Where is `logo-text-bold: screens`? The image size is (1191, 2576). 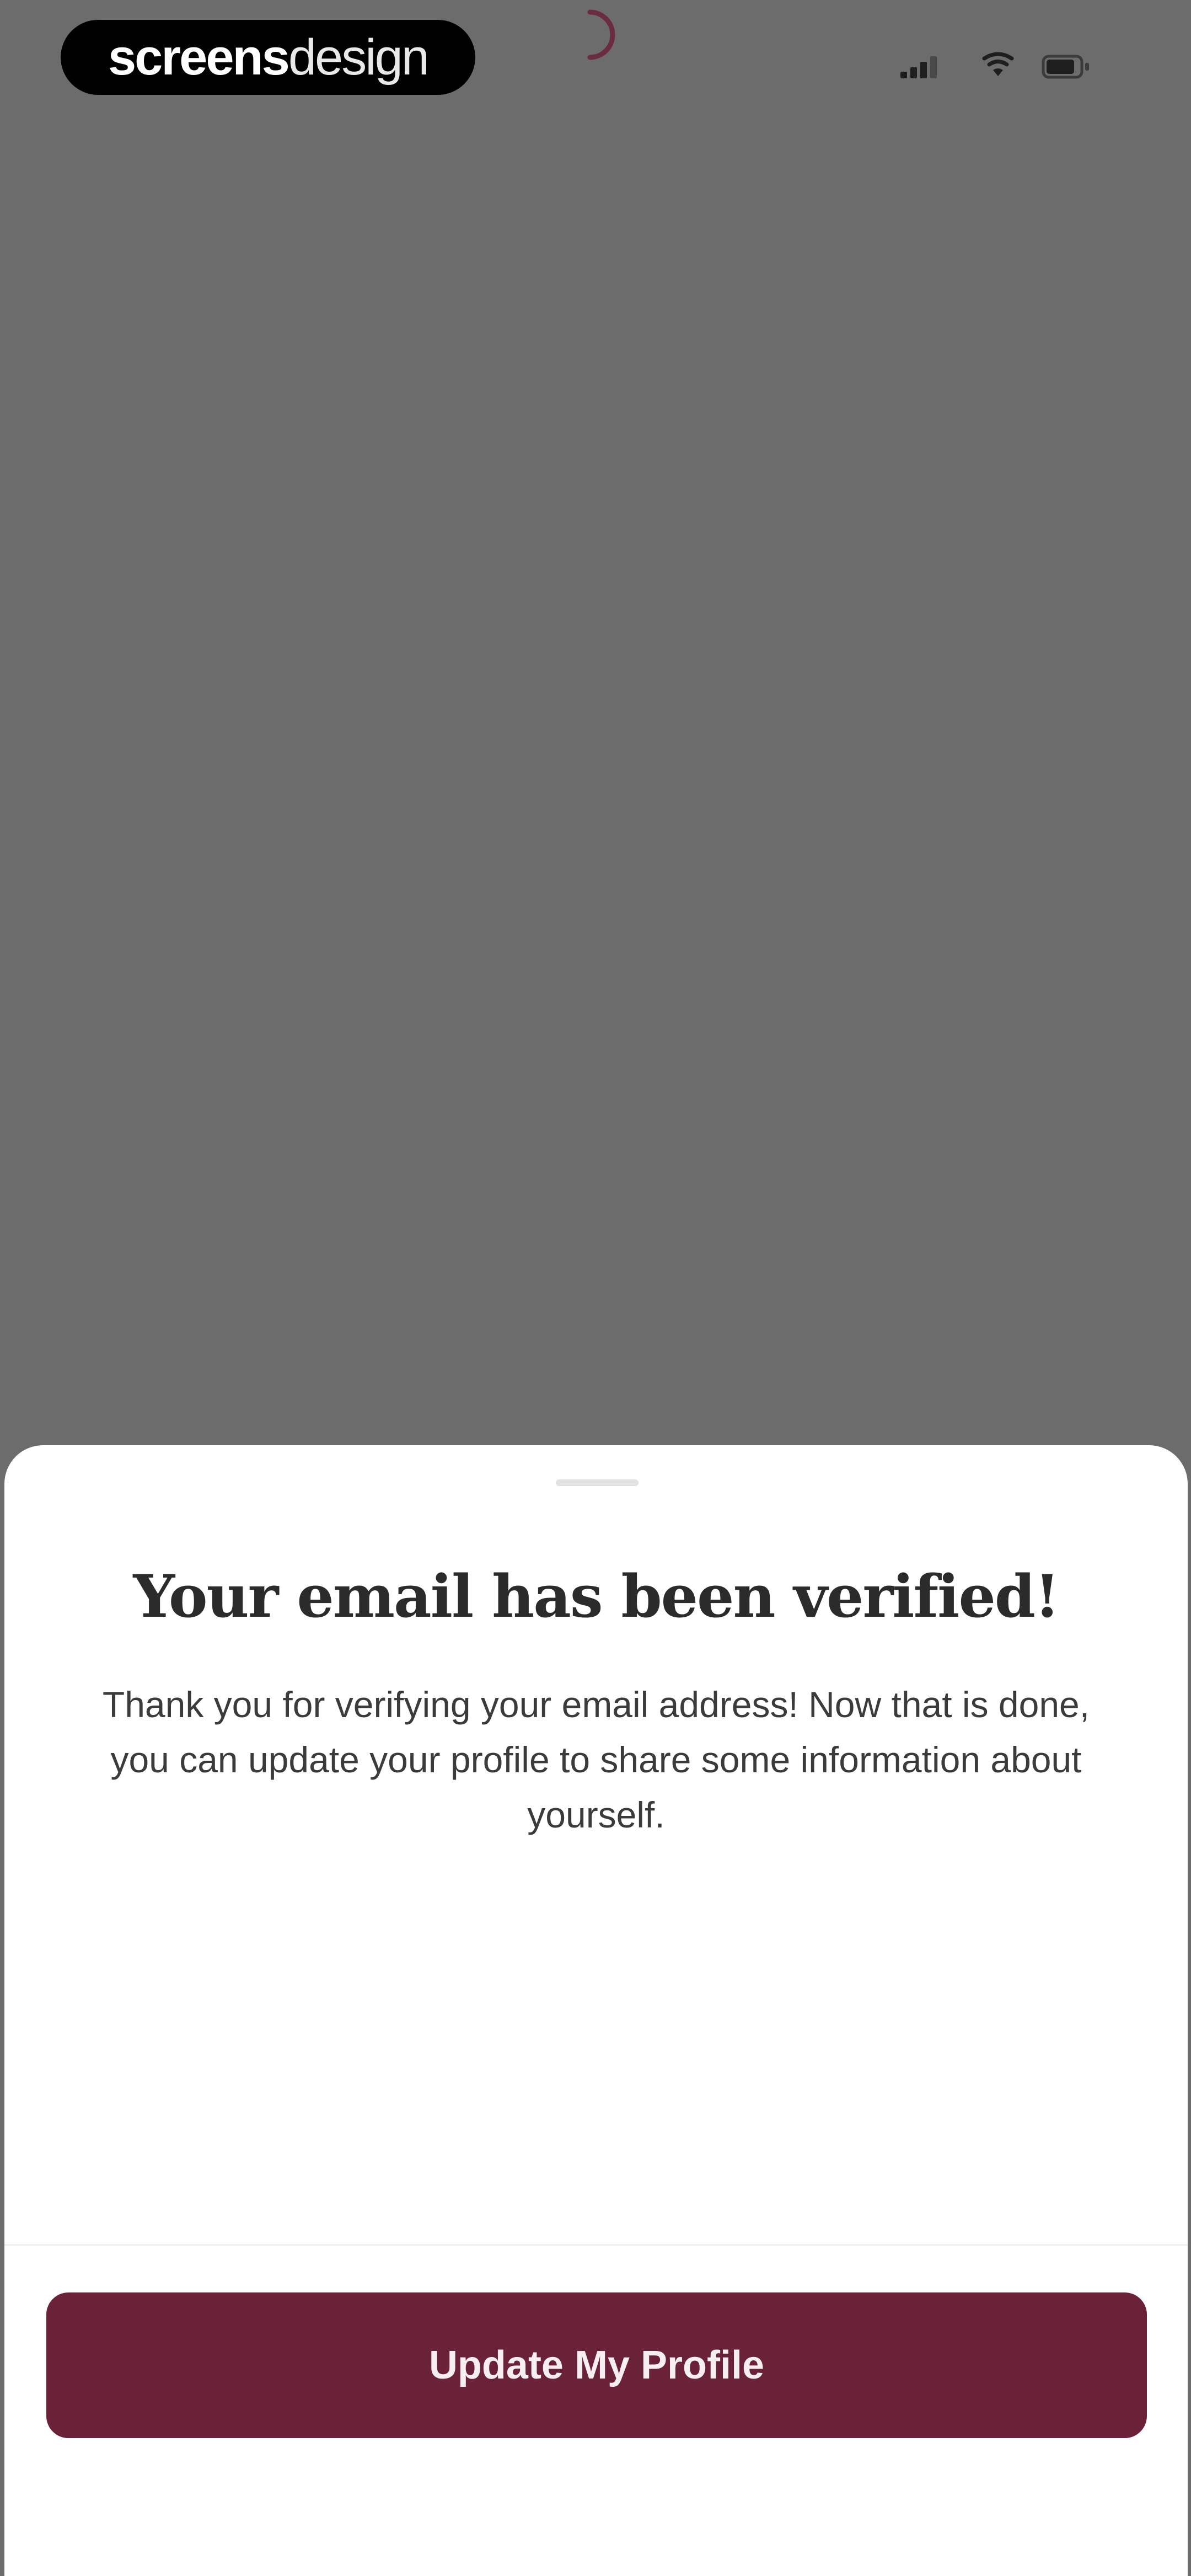 logo-text-bold: screens is located at coordinates (199, 57).